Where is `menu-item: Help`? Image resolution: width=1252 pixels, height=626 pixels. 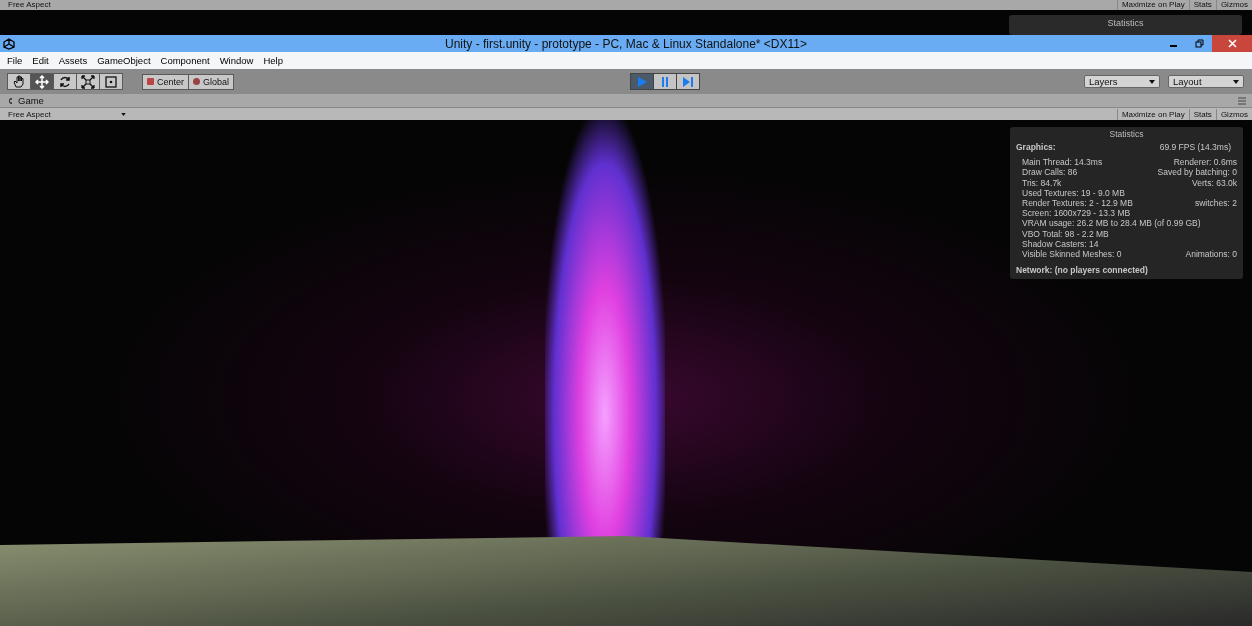 menu-item: Help is located at coordinates (273, 60).